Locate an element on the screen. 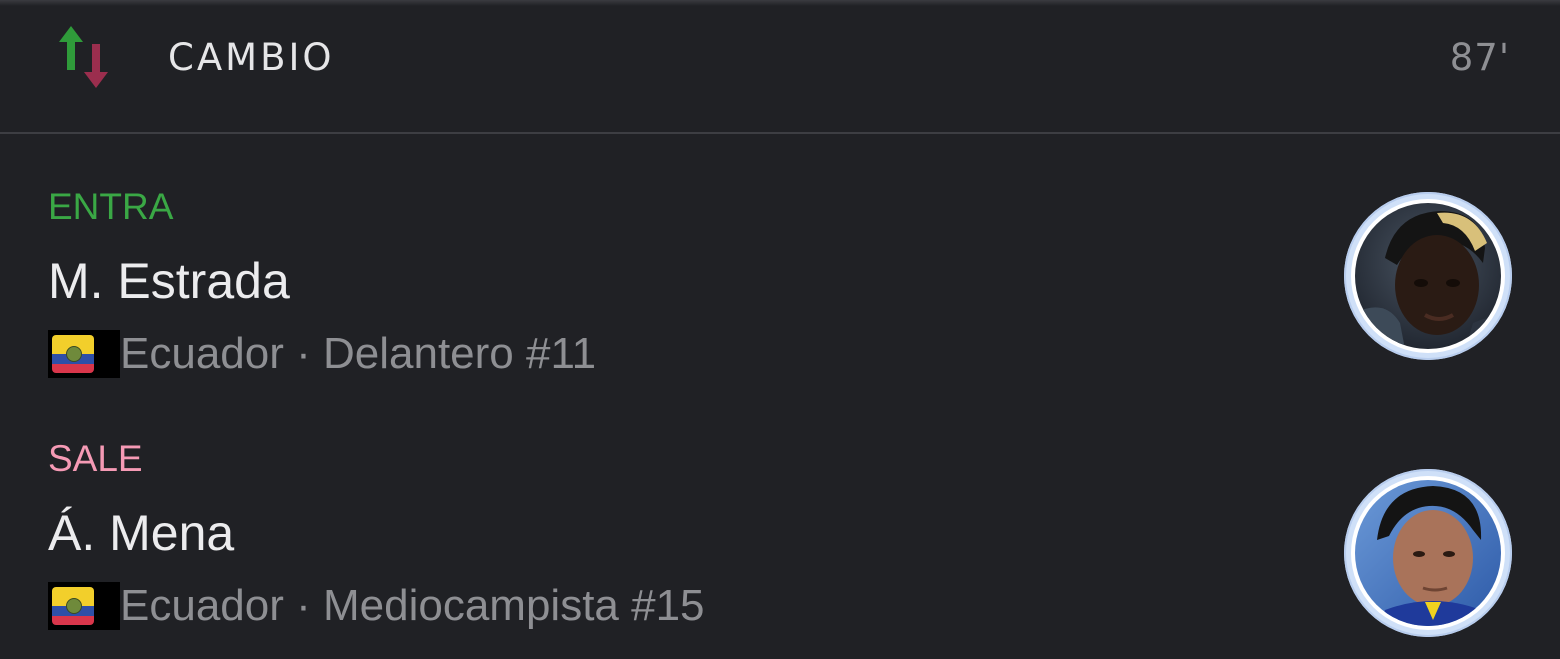 The height and width of the screenshot is (659, 1560). player-out-meta: Ecuador · Mediocampista #15 is located at coordinates (376, 605).